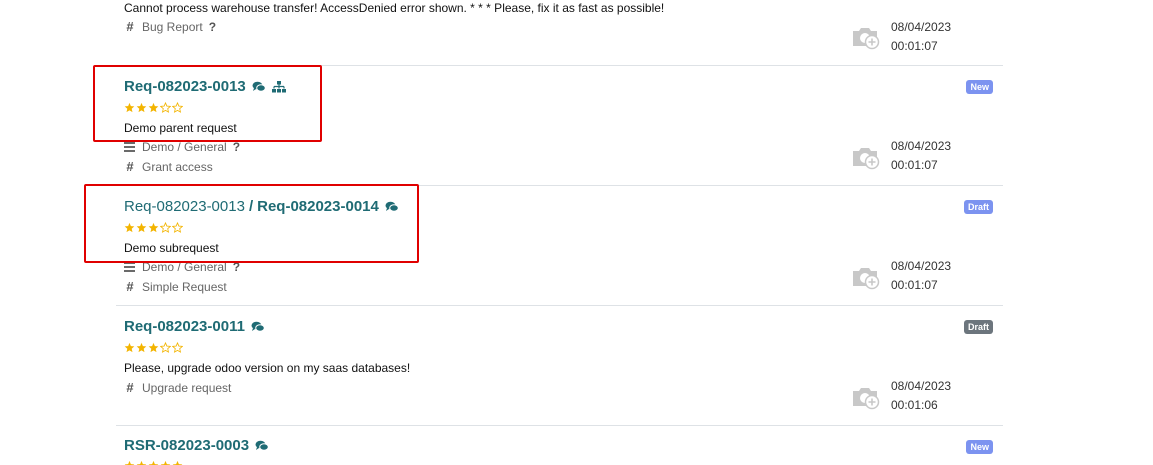 This screenshot has width=1153, height=465. I want to click on request-title: RSR-082023-0003, so click(196, 445).